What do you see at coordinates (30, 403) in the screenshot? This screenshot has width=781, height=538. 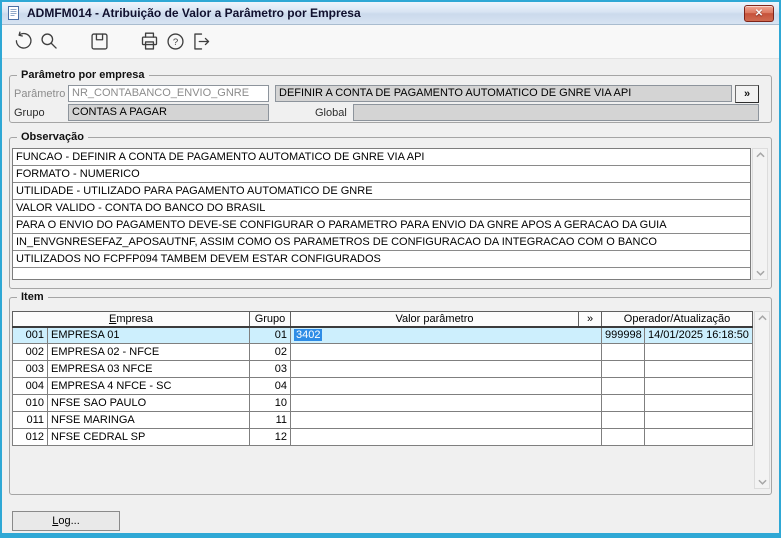 I see `row-number-cell: 010` at bounding box center [30, 403].